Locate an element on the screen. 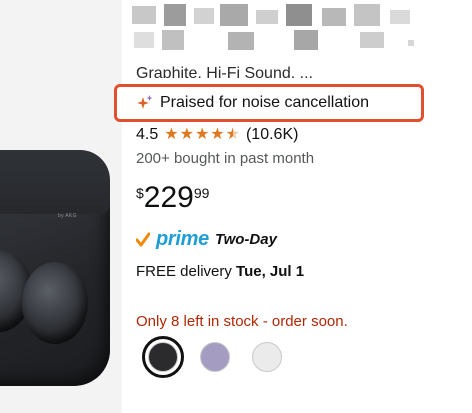  earbuds-case-lid is located at coordinates (55, 182).